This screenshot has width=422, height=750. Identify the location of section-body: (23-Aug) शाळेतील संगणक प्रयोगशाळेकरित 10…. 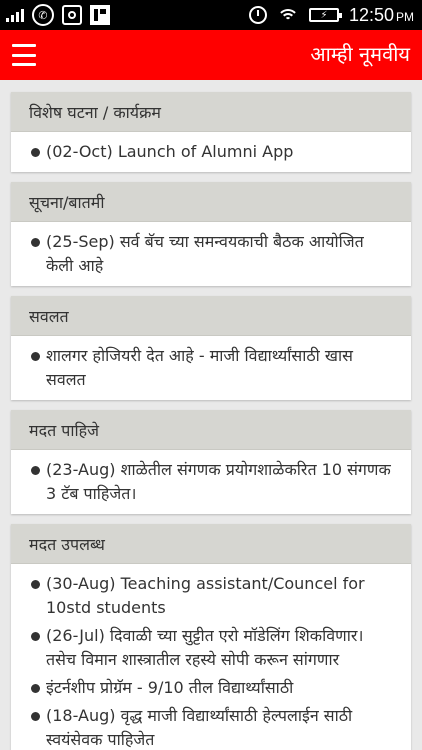
(211, 482).